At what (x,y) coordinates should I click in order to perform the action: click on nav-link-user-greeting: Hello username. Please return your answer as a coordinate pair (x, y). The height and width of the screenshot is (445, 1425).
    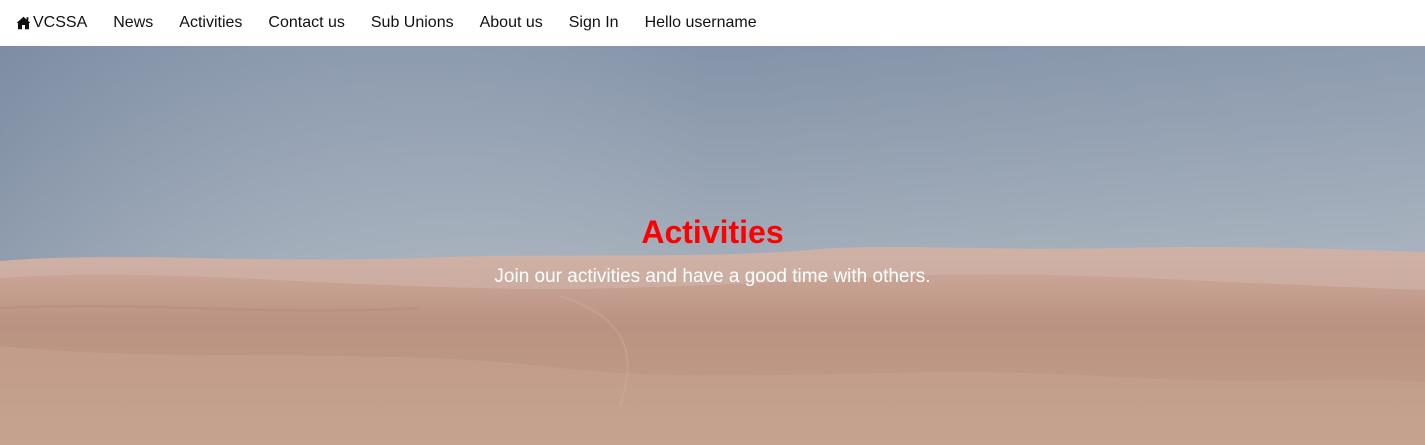
    Looking at the image, I should click on (701, 23).